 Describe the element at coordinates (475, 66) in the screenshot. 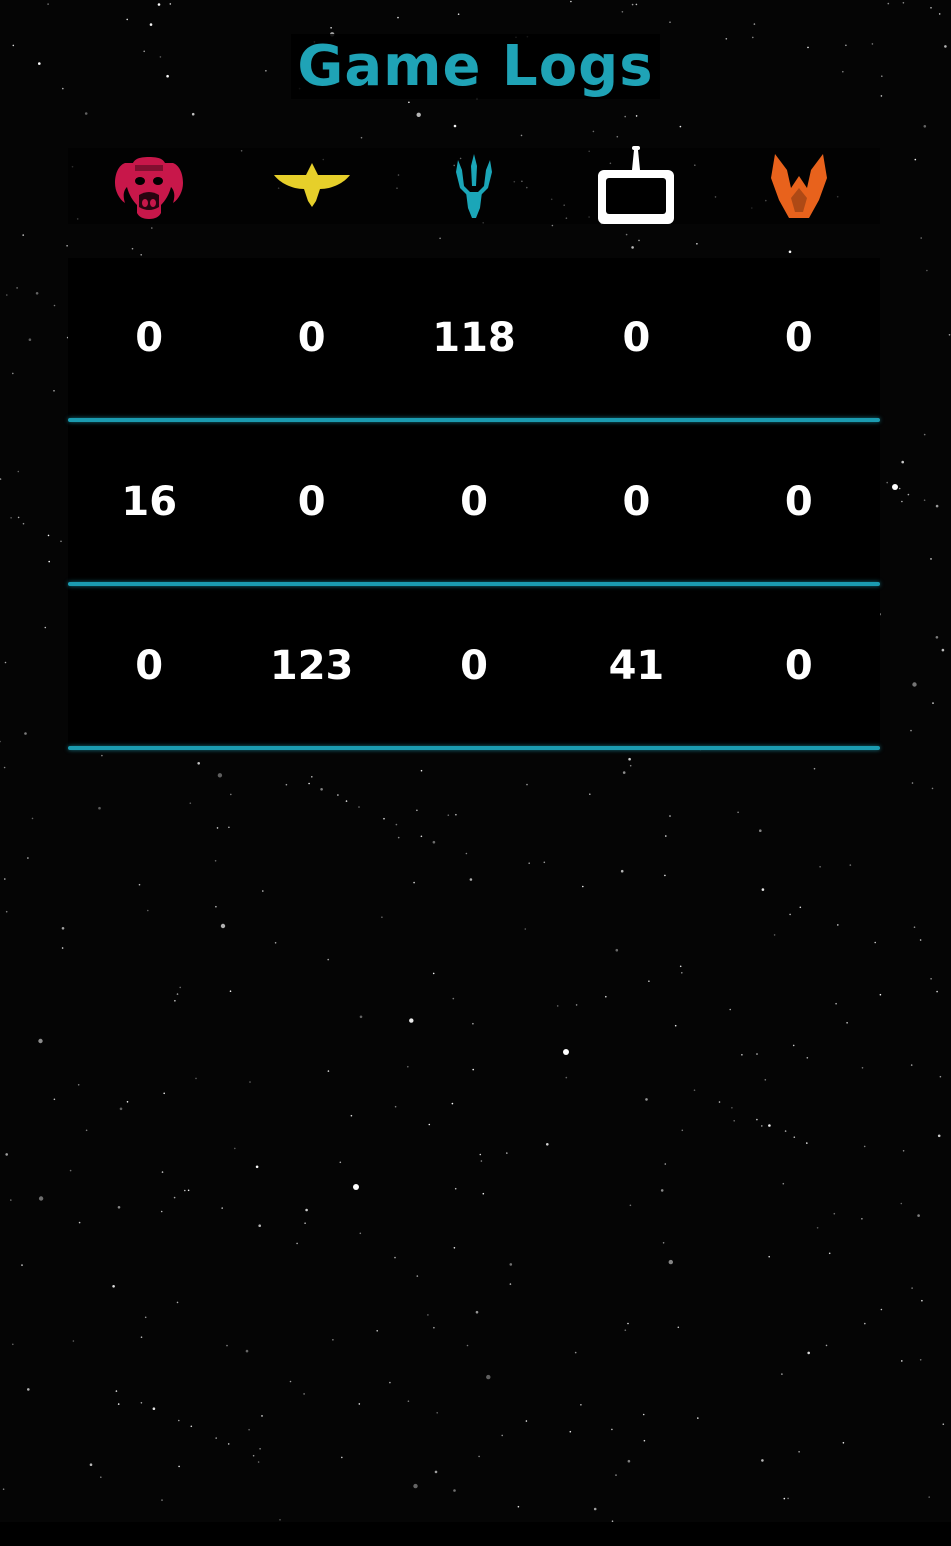

I see `page-title-text: Game Logs` at that location.